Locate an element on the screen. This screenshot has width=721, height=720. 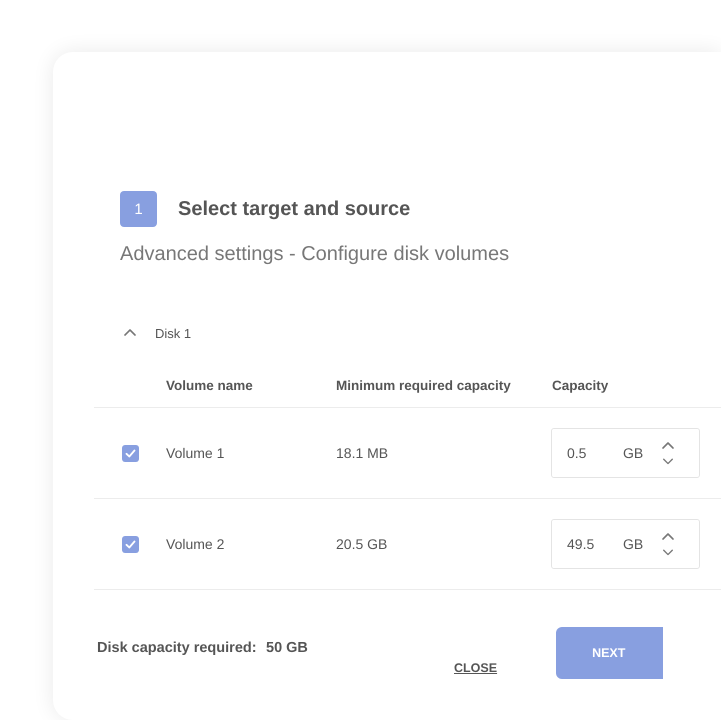
column-header: Minimum required capacity is located at coordinates (424, 385).